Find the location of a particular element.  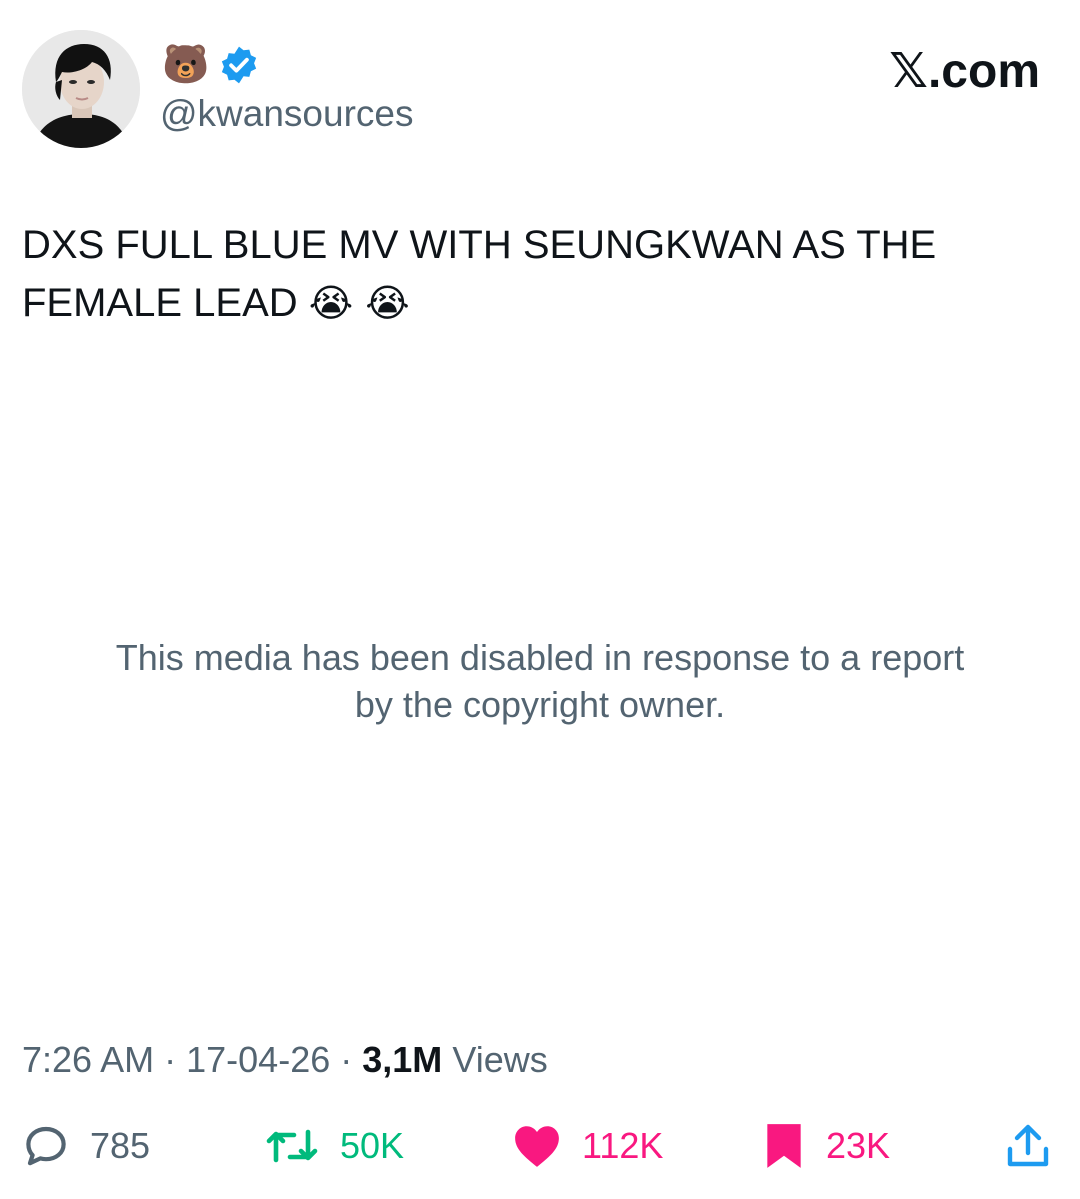

retweet-icon is located at coordinates (292, 1146).